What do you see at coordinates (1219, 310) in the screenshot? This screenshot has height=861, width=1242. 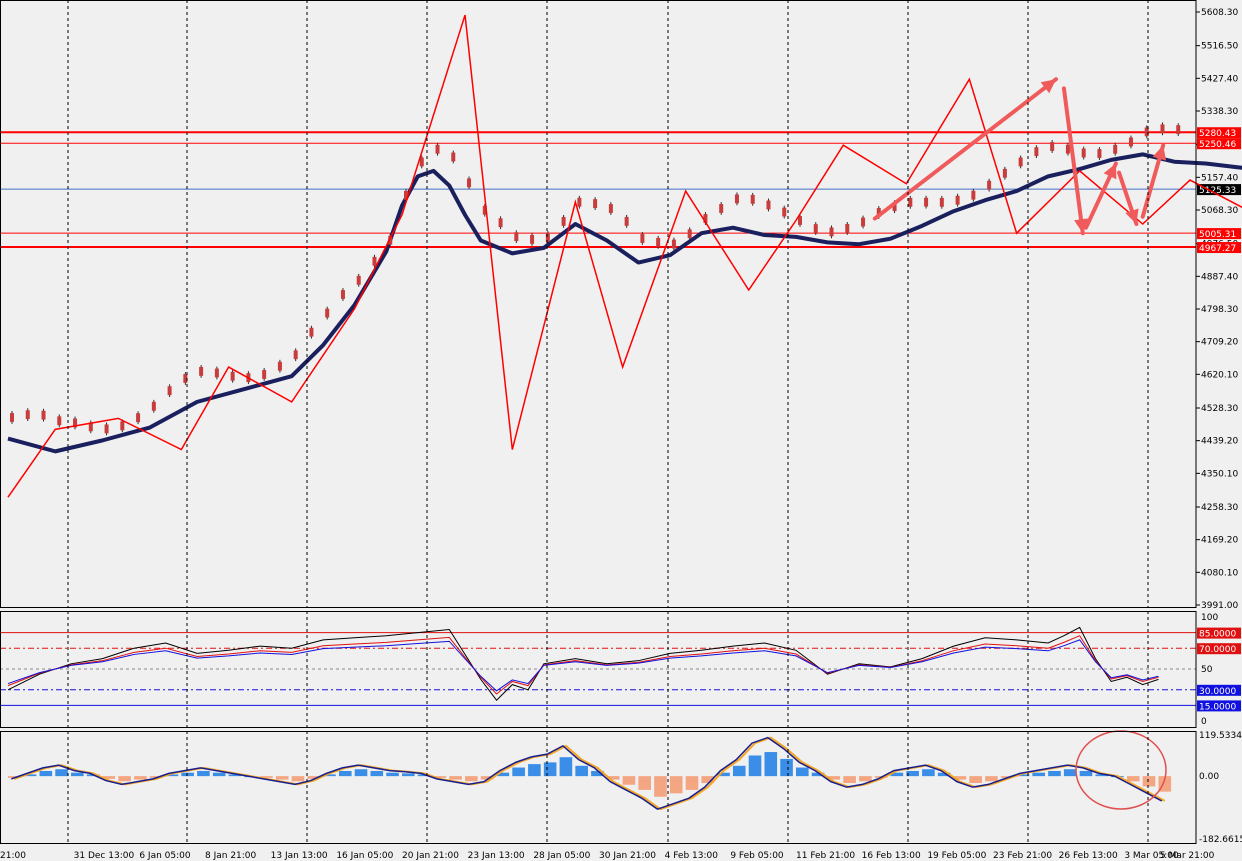 I see `price-tick-label: 4798.30` at bounding box center [1219, 310].